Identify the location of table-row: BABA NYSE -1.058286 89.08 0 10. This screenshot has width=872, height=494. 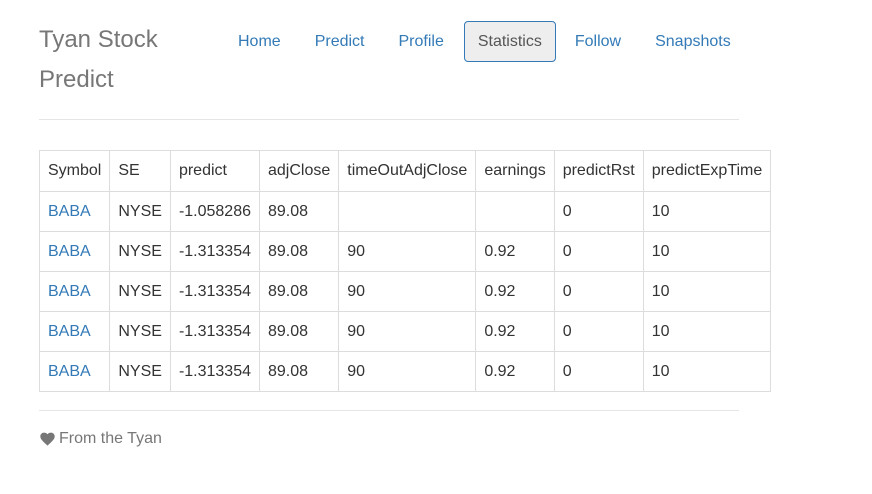
(405, 211).